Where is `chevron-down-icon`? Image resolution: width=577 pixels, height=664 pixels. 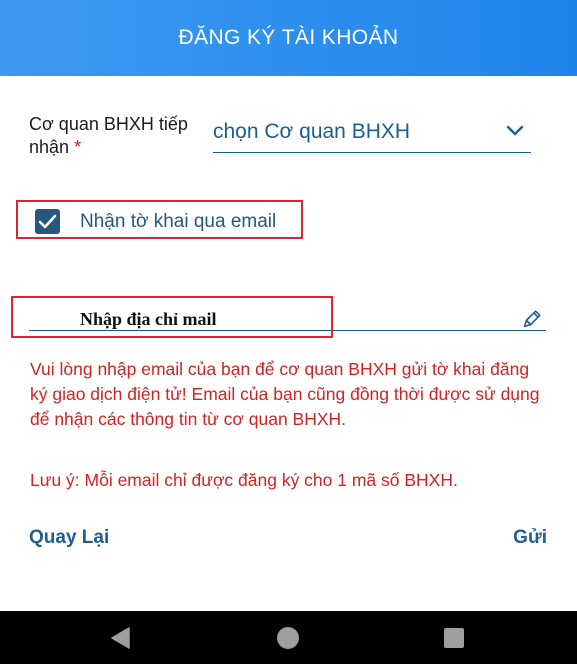
chevron-down-icon is located at coordinates (515, 130).